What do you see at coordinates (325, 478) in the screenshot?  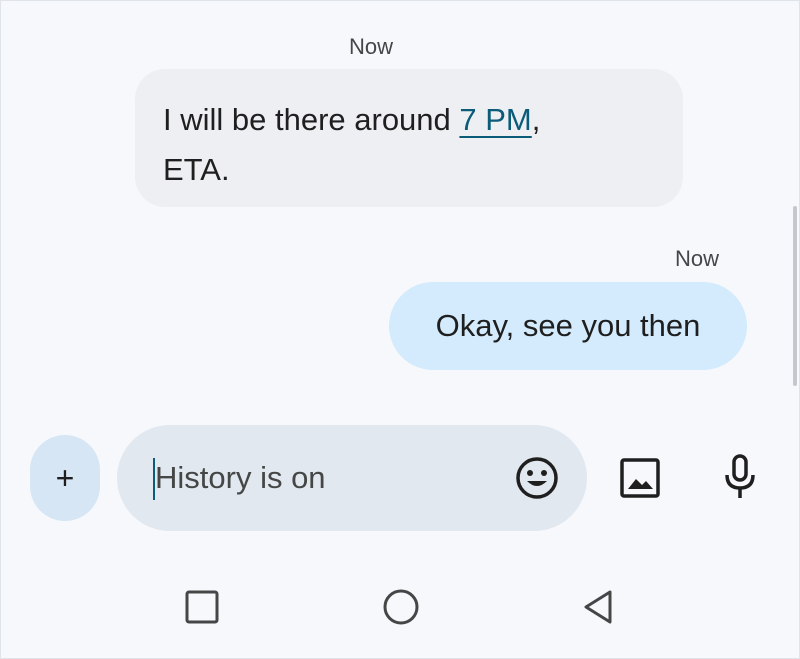 I see `message-input` at bounding box center [325, 478].